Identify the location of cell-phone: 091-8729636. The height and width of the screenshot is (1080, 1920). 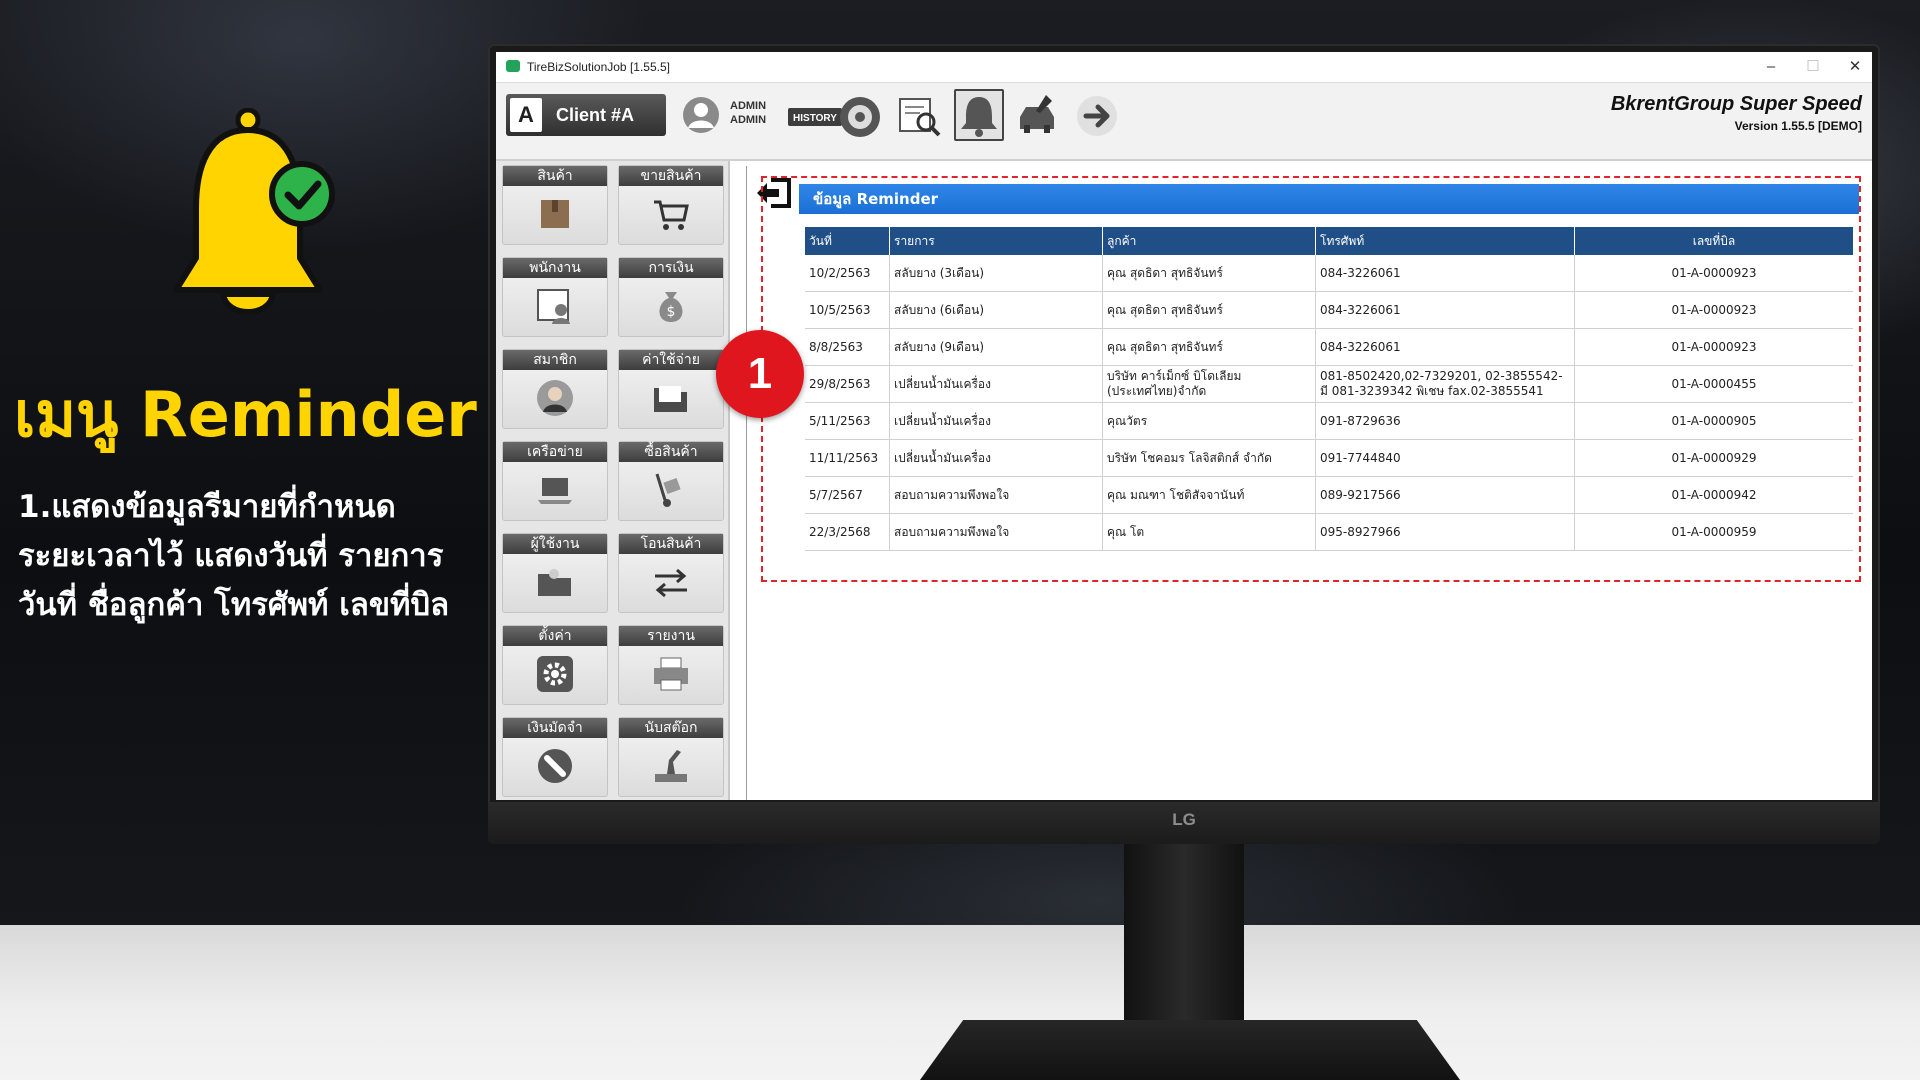
(1445, 421).